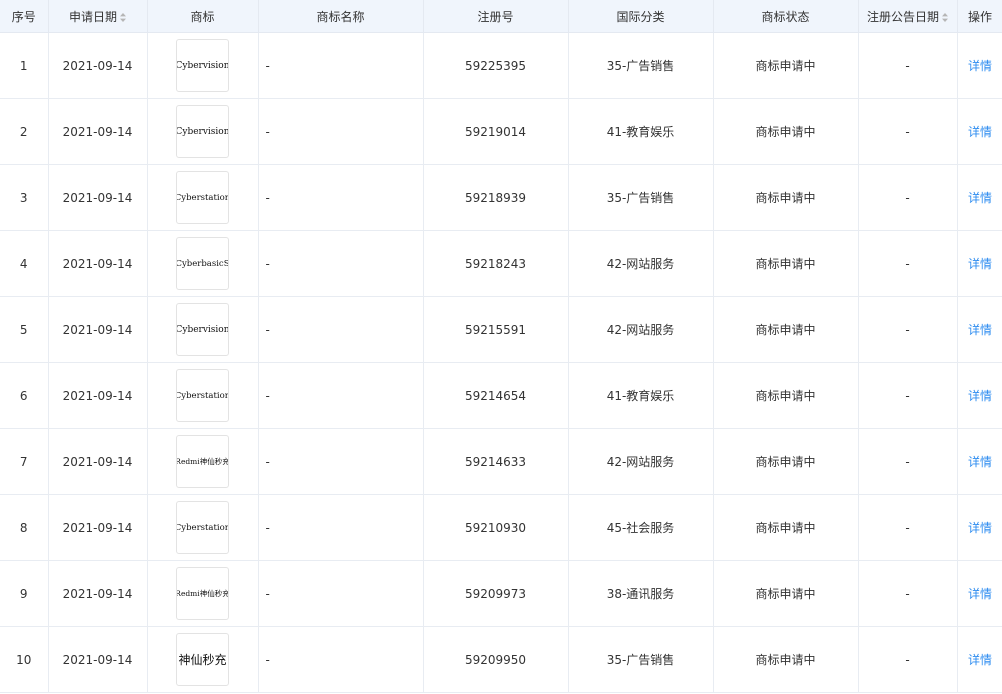 The image size is (1002, 694). Describe the element at coordinates (202, 660) in the screenshot. I see `trademark-logo-text: 神仙秒充` at that location.